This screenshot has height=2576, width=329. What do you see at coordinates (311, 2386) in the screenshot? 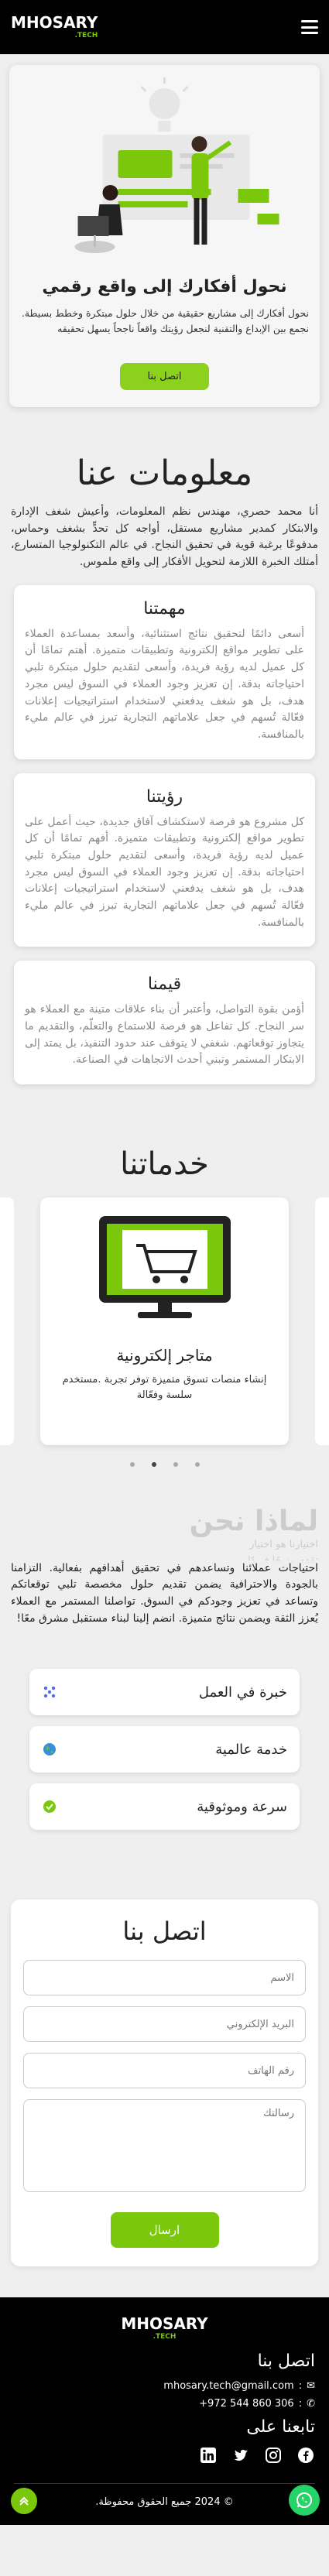
I see `envelope-icon: ✉` at bounding box center [311, 2386].